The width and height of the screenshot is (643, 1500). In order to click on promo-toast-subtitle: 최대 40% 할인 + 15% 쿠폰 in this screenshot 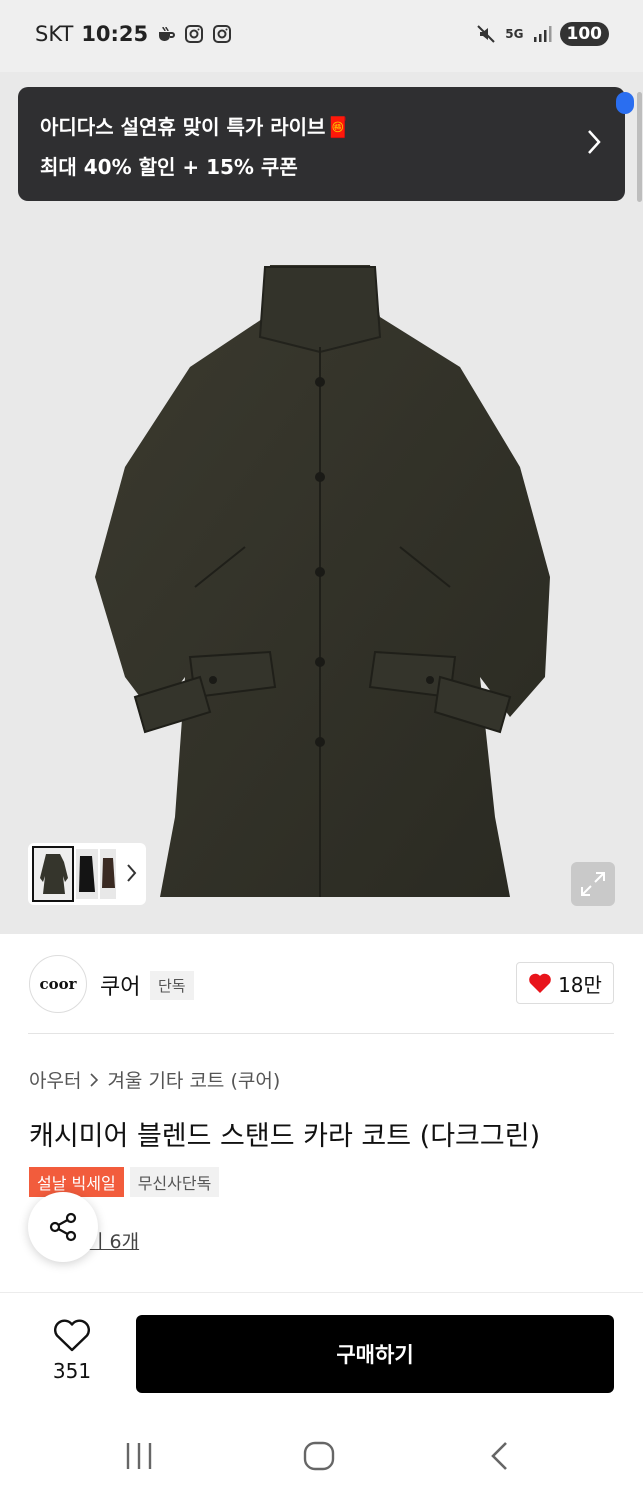, I will do `click(169, 167)`.